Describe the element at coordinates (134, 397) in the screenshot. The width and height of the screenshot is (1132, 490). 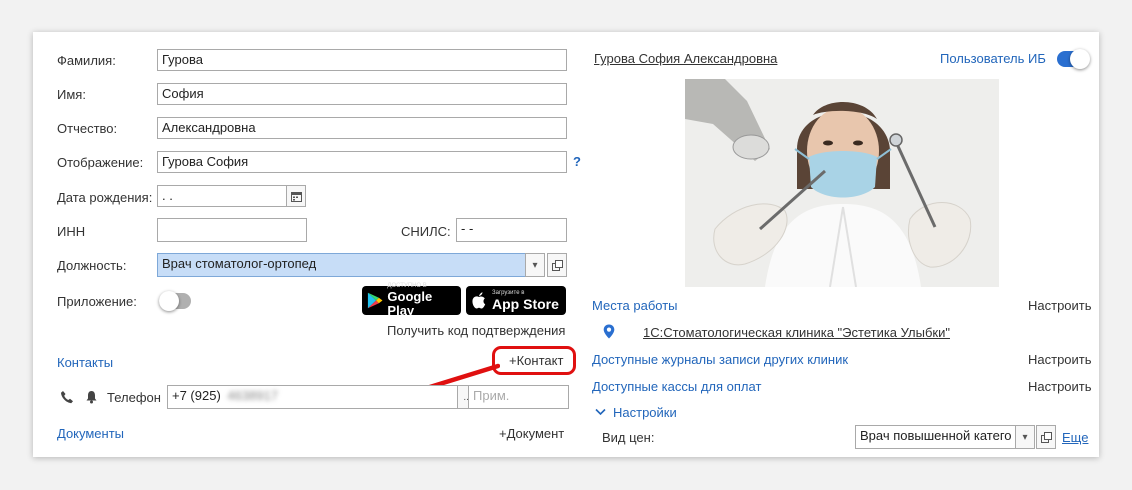
I see `phone-label: Телефон` at that location.